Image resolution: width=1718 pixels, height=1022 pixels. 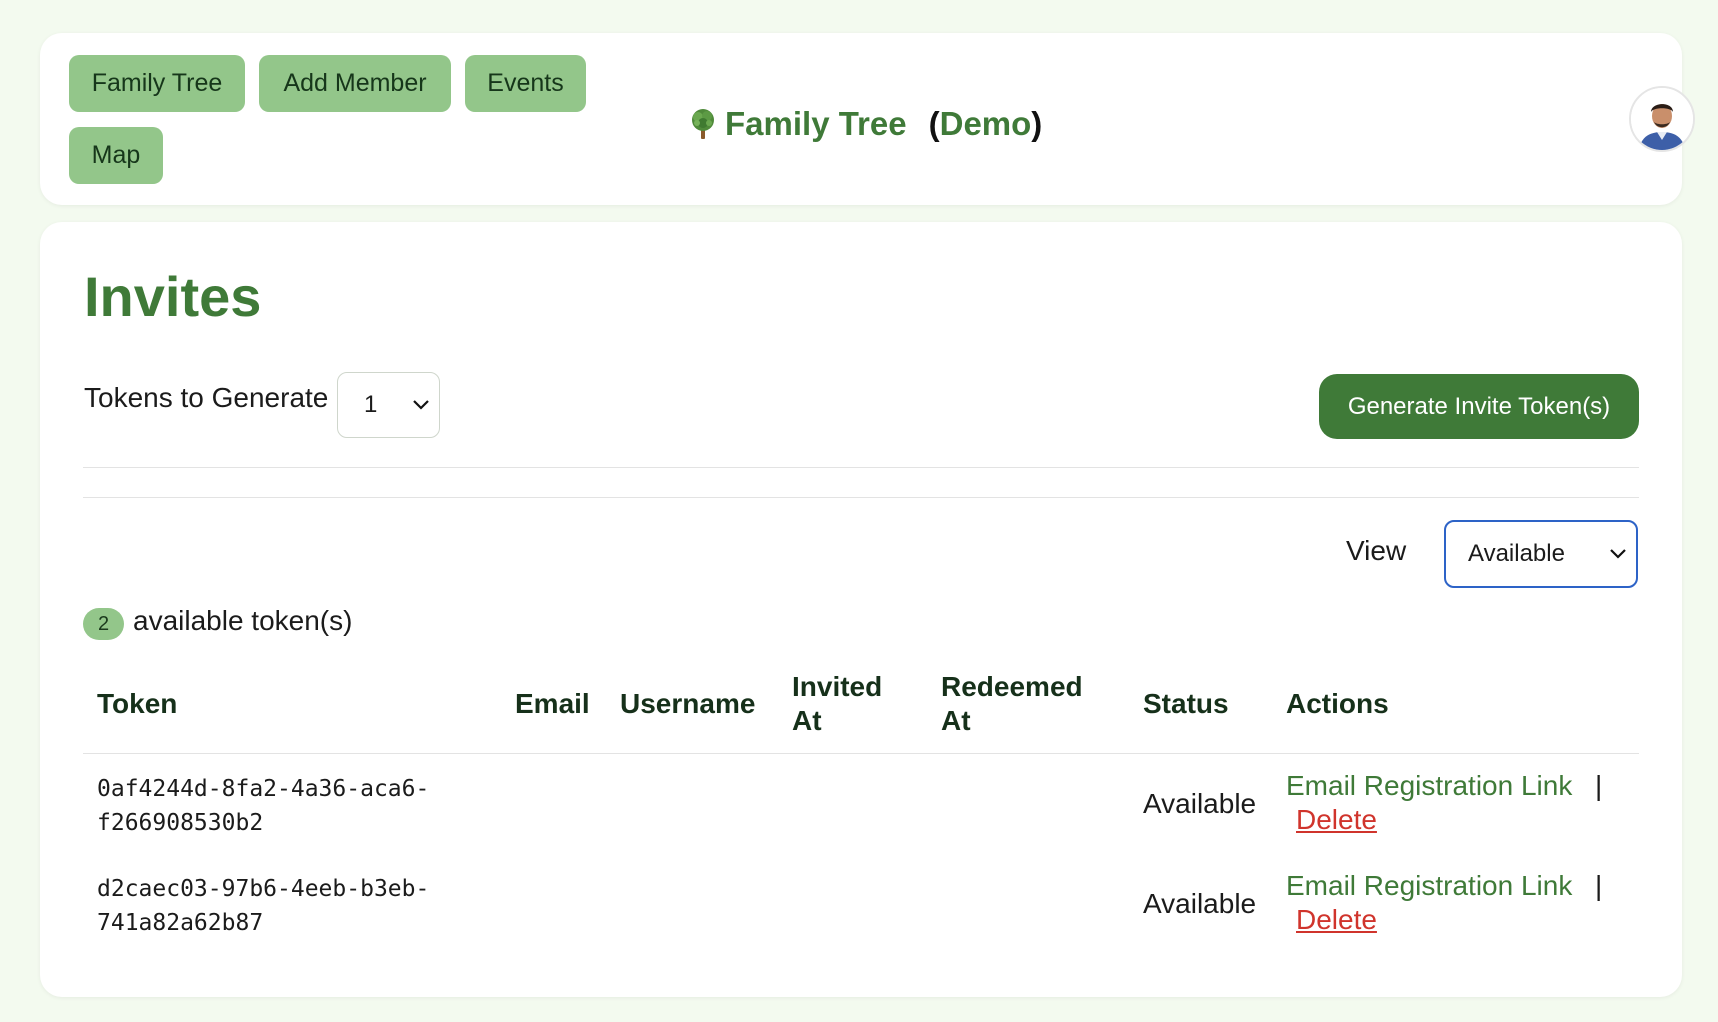 I want to click on page-title: Invites, so click(x=173, y=296).